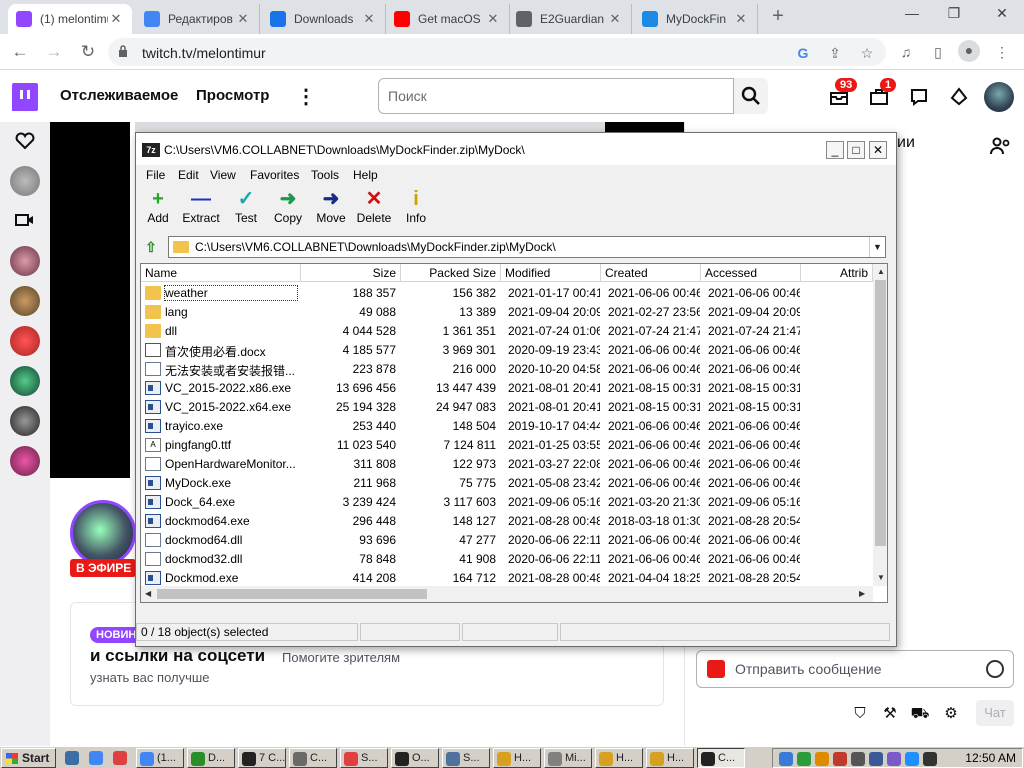 The height and width of the screenshot is (768, 1024). What do you see at coordinates (25, 97) in the screenshot?
I see `twitch-logo-icon` at bounding box center [25, 97].